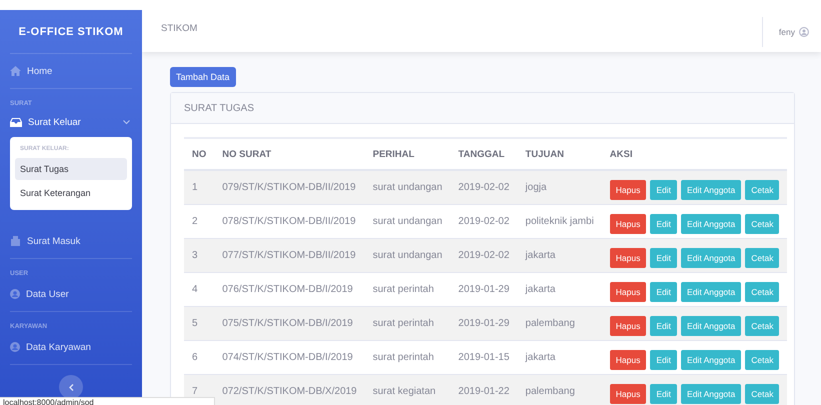  What do you see at coordinates (47, 294) in the screenshot?
I see `sidebar-item: Data User` at bounding box center [47, 294].